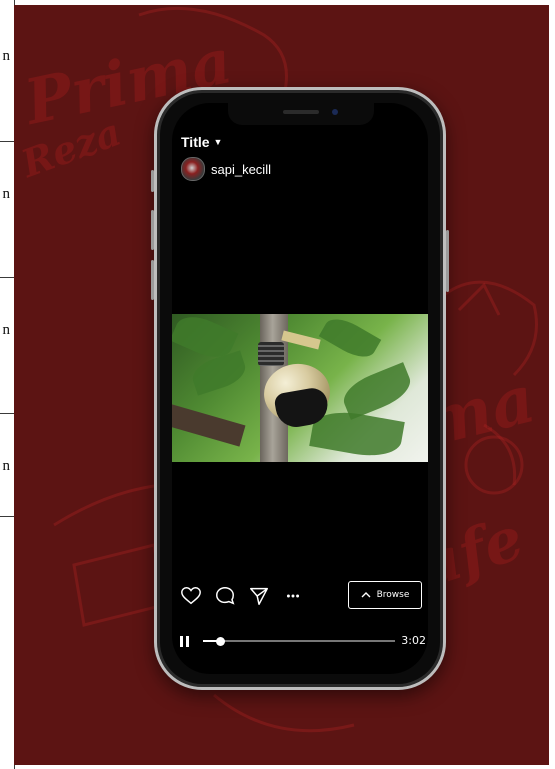 The width and height of the screenshot is (555, 769). Describe the element at coordinates (152, 230) in the screenshot. I see `volume-up-button` at that location.